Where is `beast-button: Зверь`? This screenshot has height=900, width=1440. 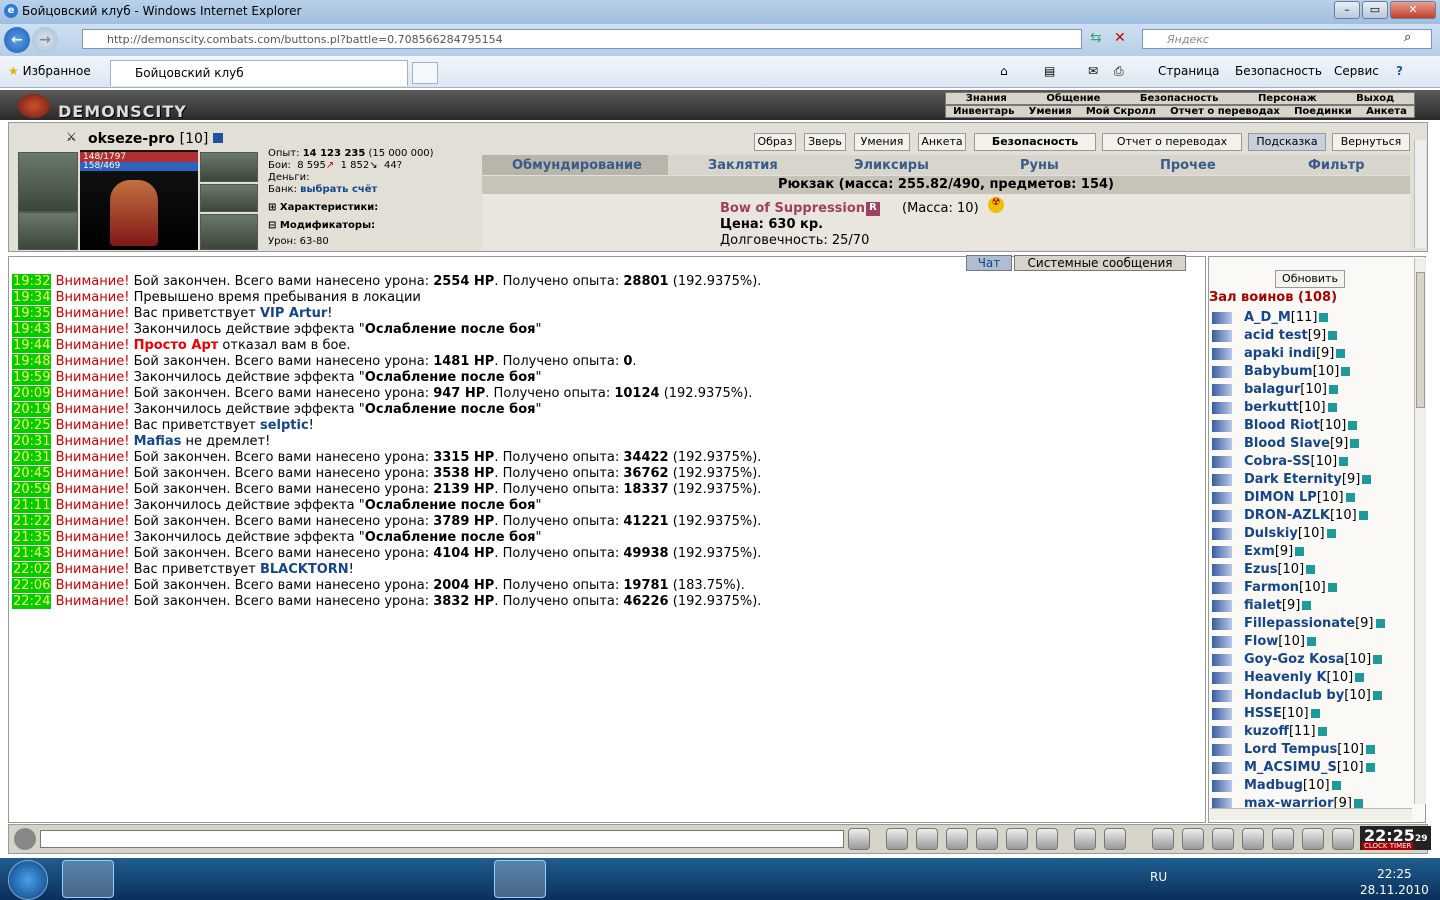
beast-button: Зверь is located at coordinates (825, 142).